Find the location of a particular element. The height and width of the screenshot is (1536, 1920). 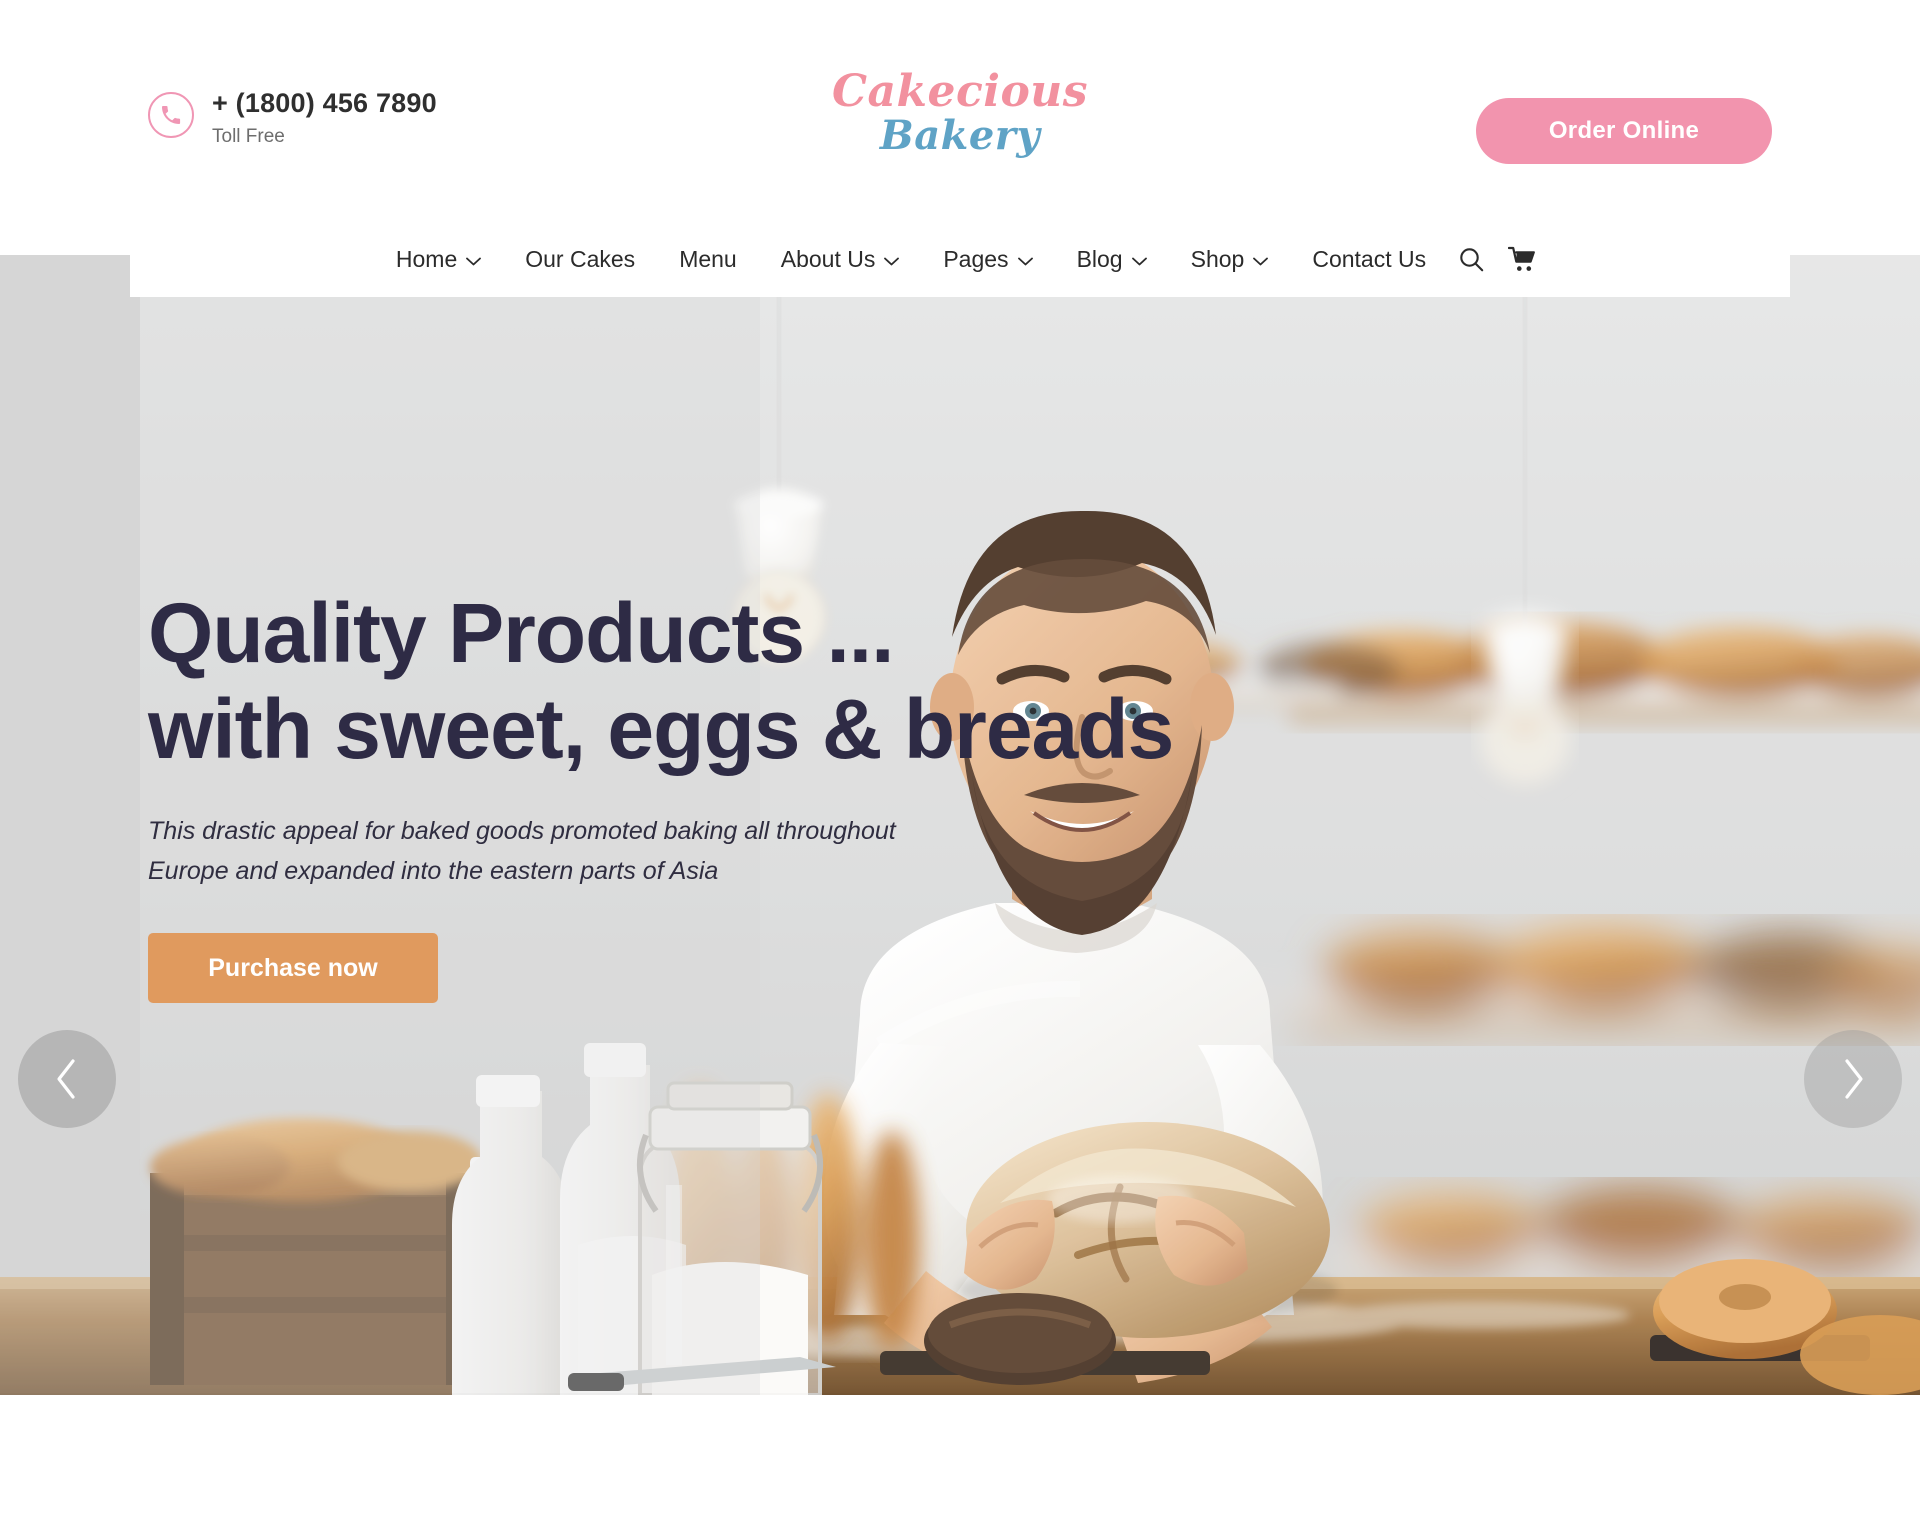

phone-icon is located at coordinates (171, 115).